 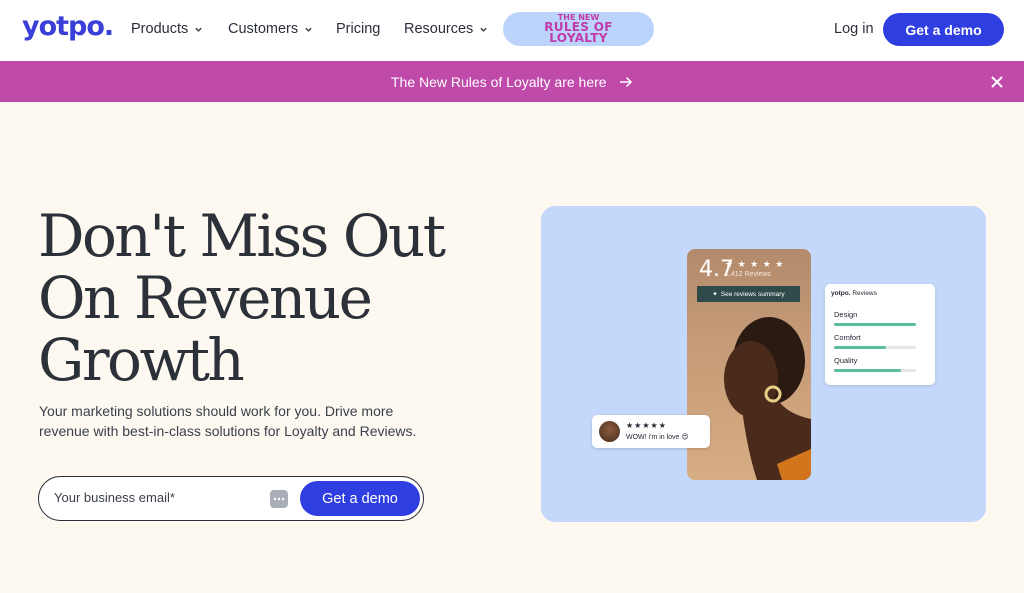 I want to click on stat-label-design: Design, so click(x=846, y=314).